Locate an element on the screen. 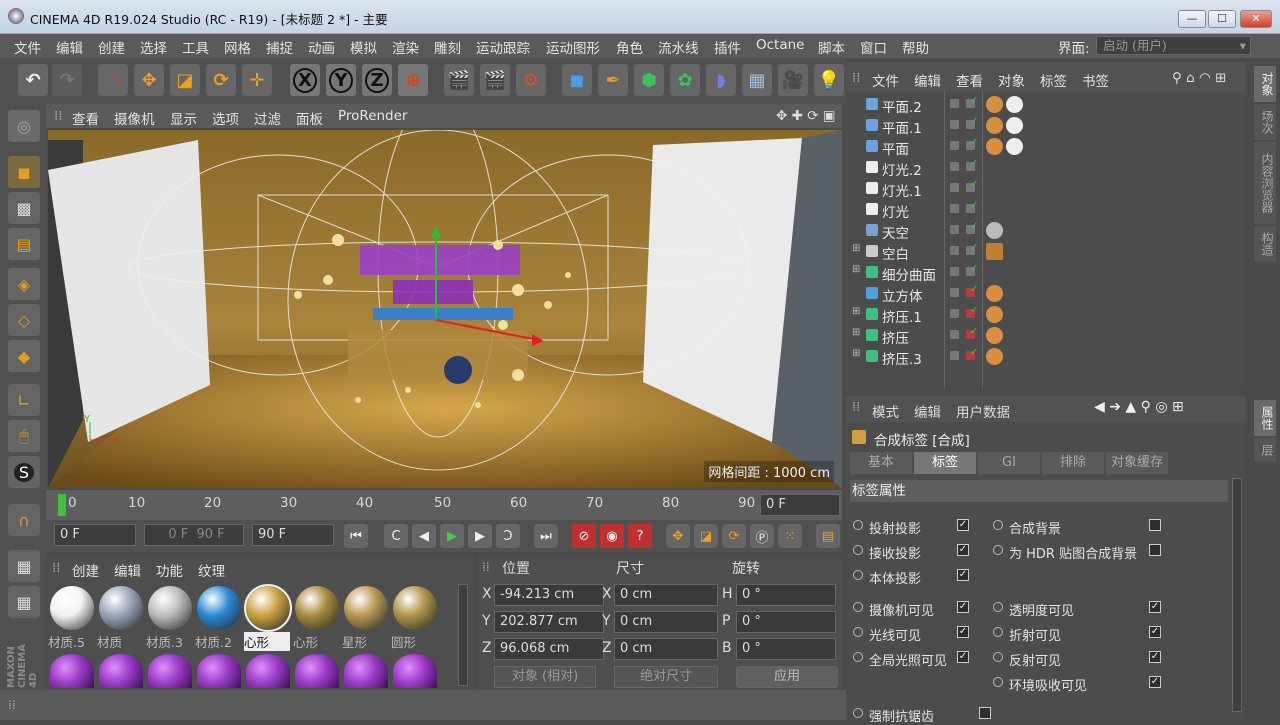 The height and width of the screenshot is (725, 1280). object-row: 平面.1 ✓ is located at coordinates (1046, 126).